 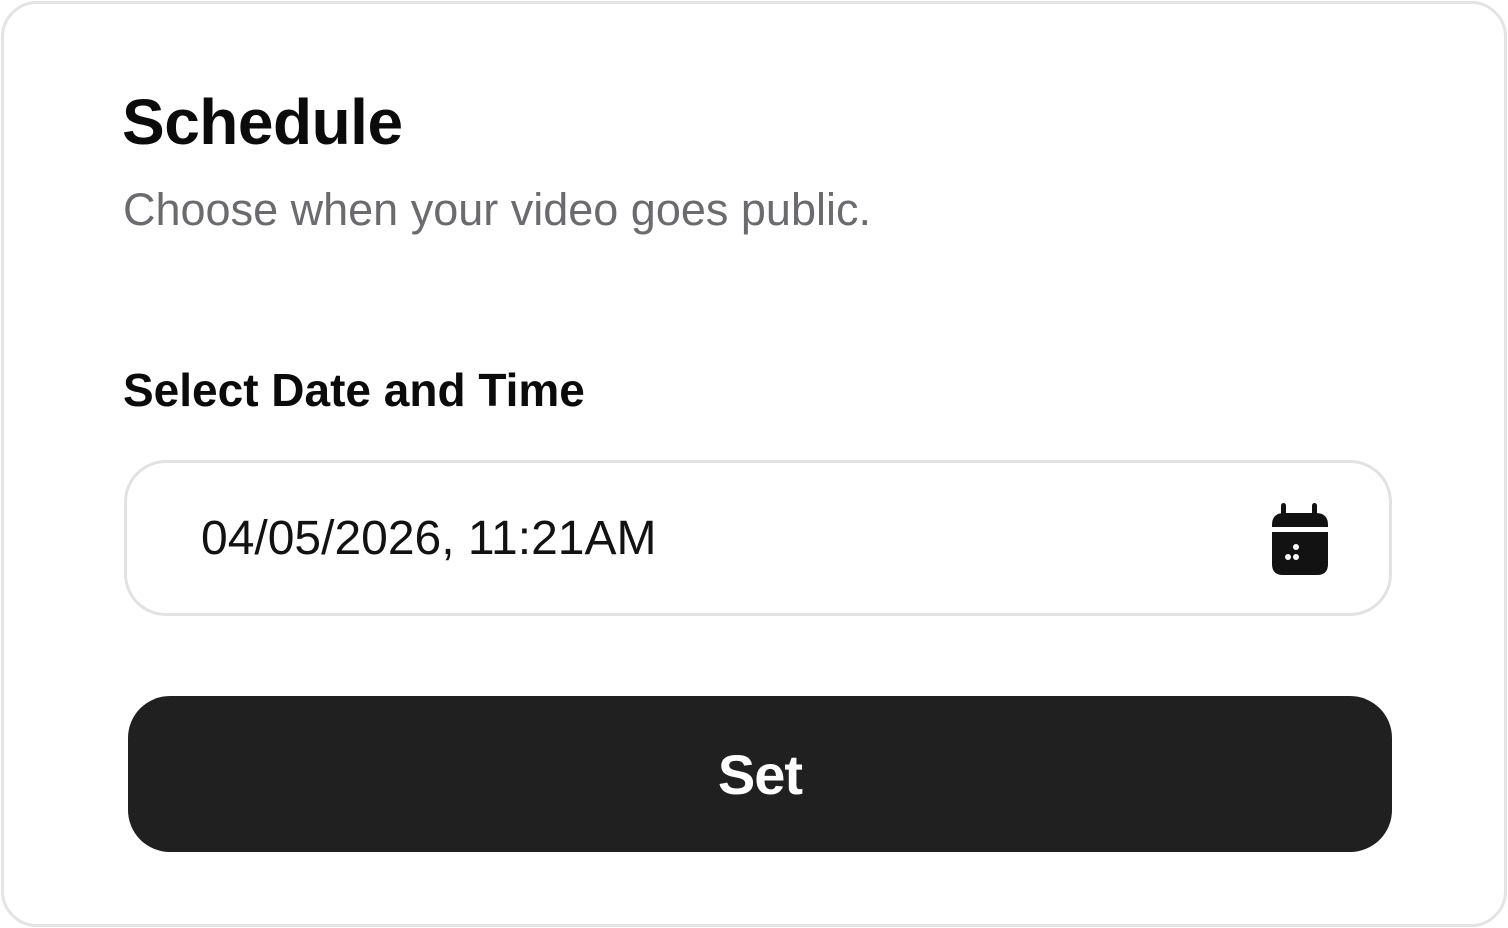 I want to click on calendar-button, so click(x=1302, y=539).